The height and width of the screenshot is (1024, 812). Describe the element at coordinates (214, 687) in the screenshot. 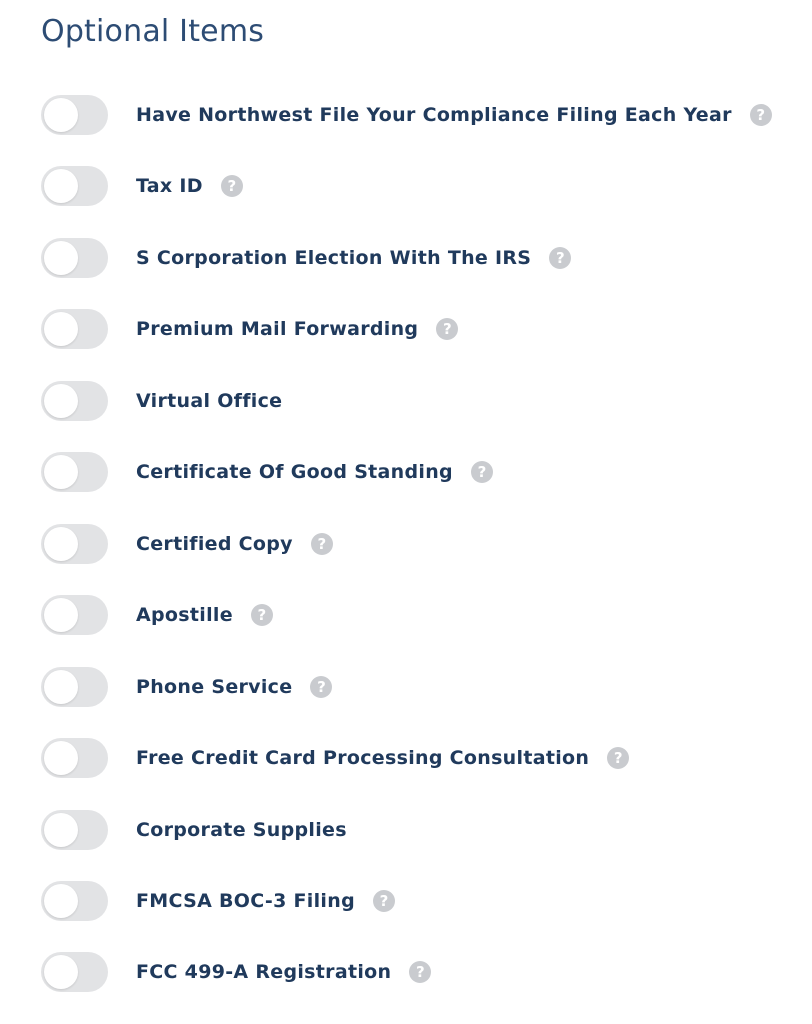

I see `item-label: Phone Service` at that location.